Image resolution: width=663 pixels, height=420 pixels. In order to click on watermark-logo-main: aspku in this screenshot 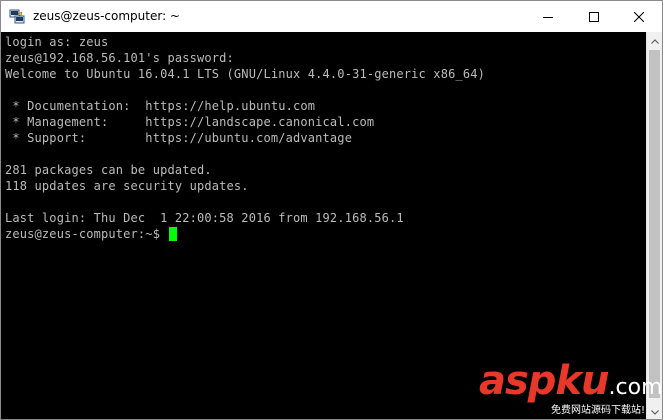, I will do `click(544, 381)`.